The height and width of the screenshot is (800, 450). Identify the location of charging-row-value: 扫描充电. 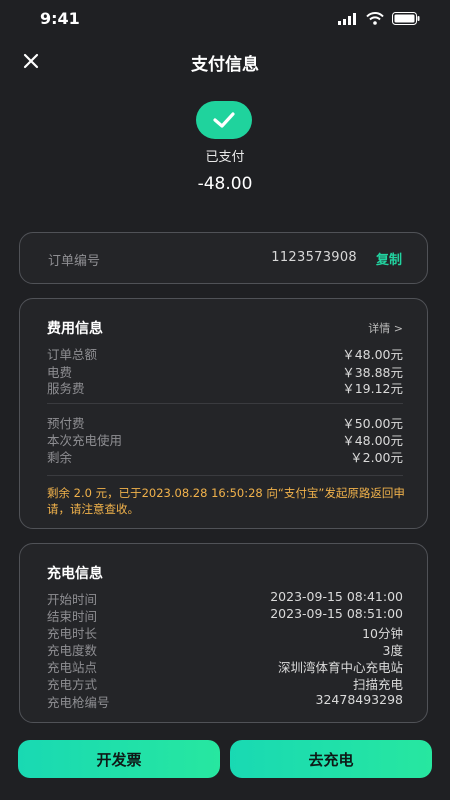
(377, 684).